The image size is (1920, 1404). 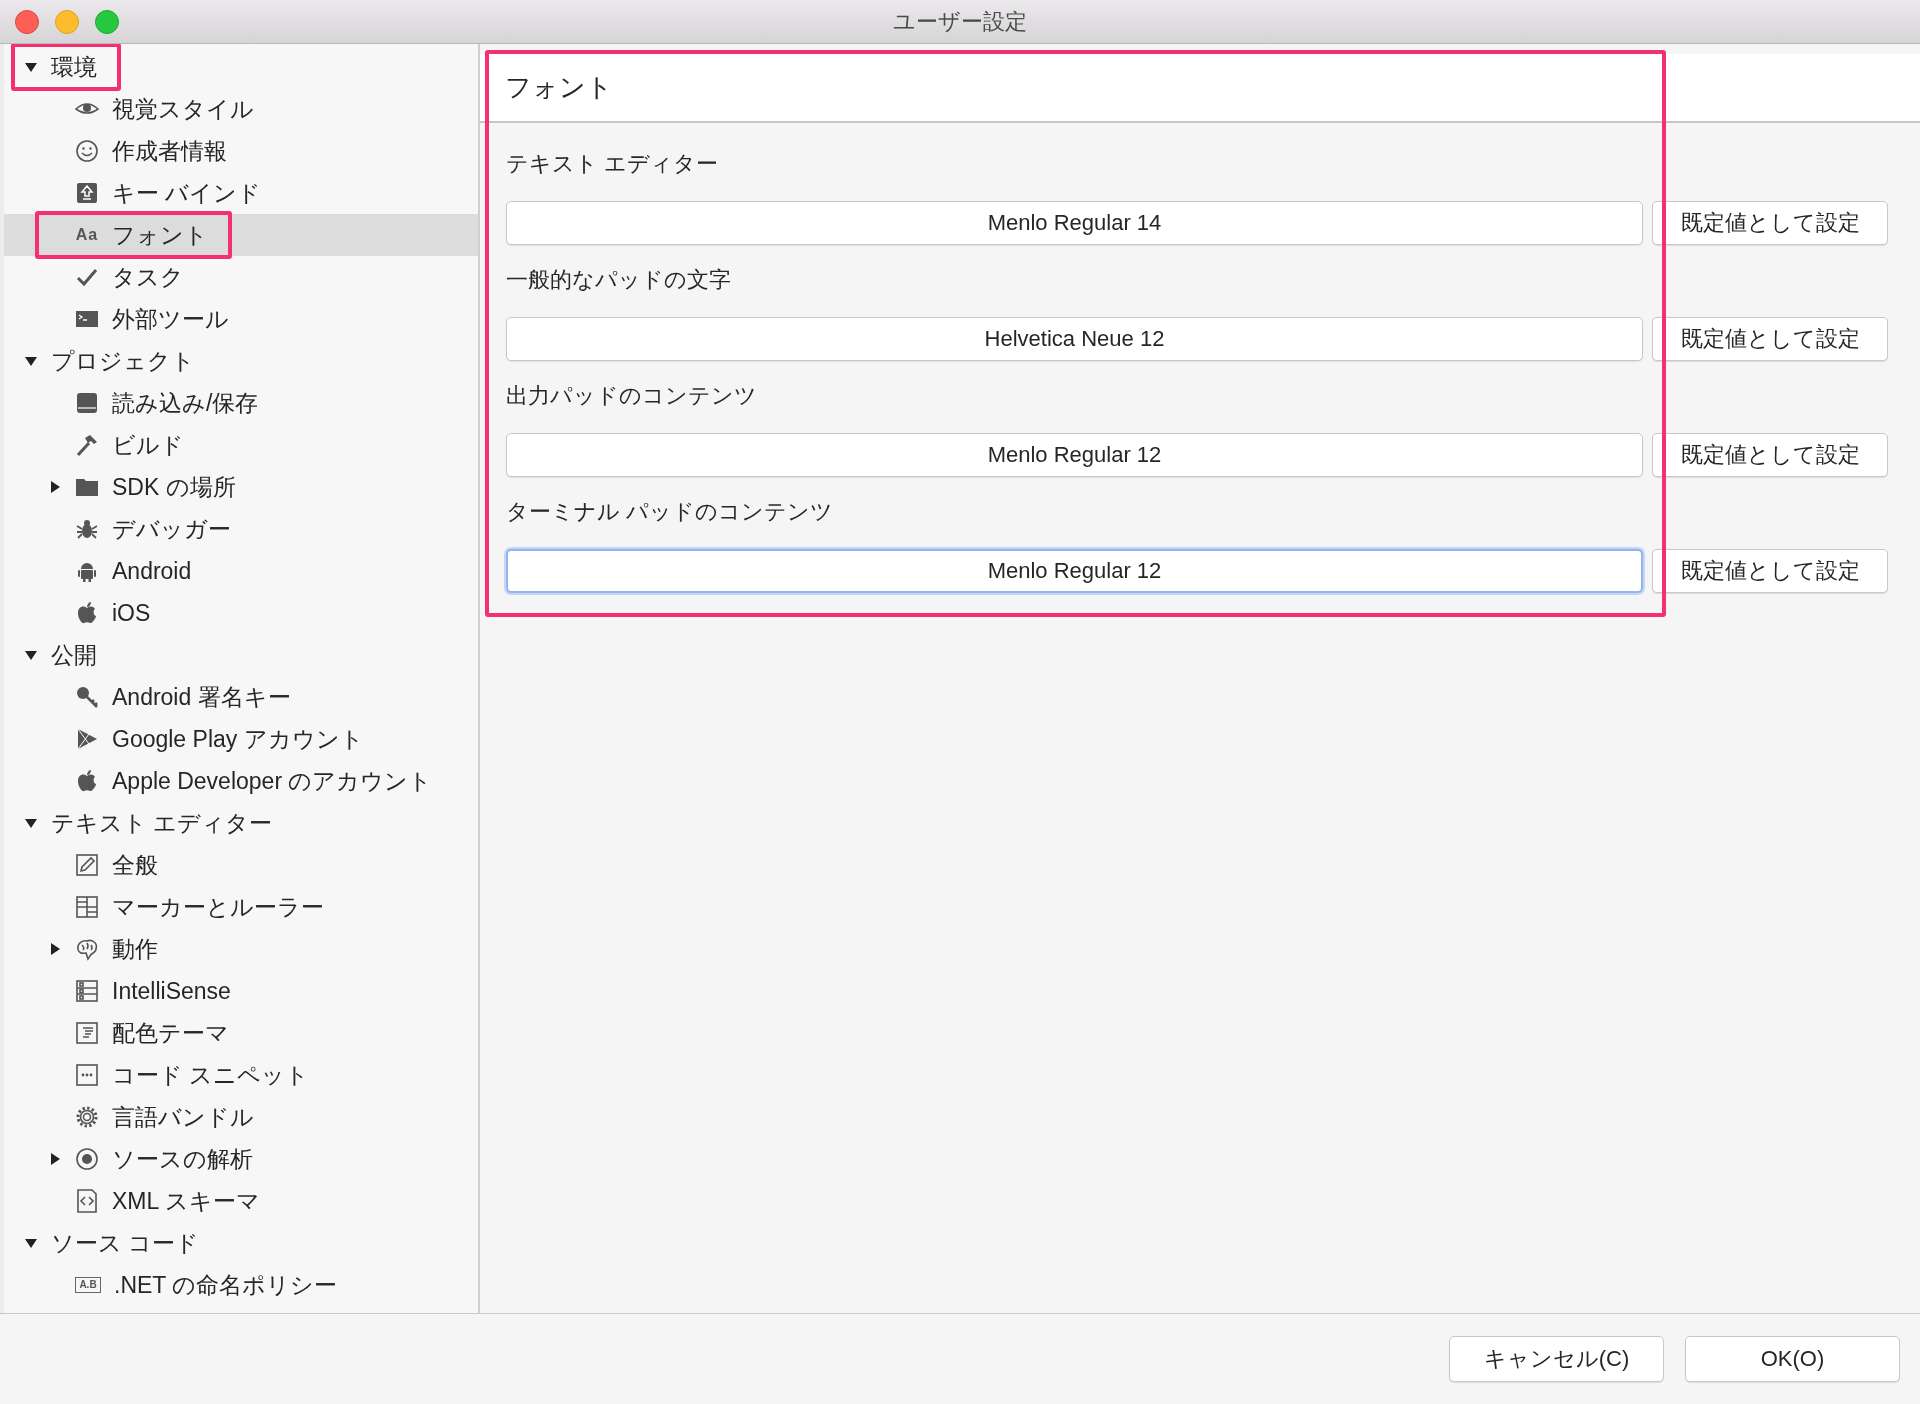 I want to click on gear-icon, so click(x=87, y=1117).